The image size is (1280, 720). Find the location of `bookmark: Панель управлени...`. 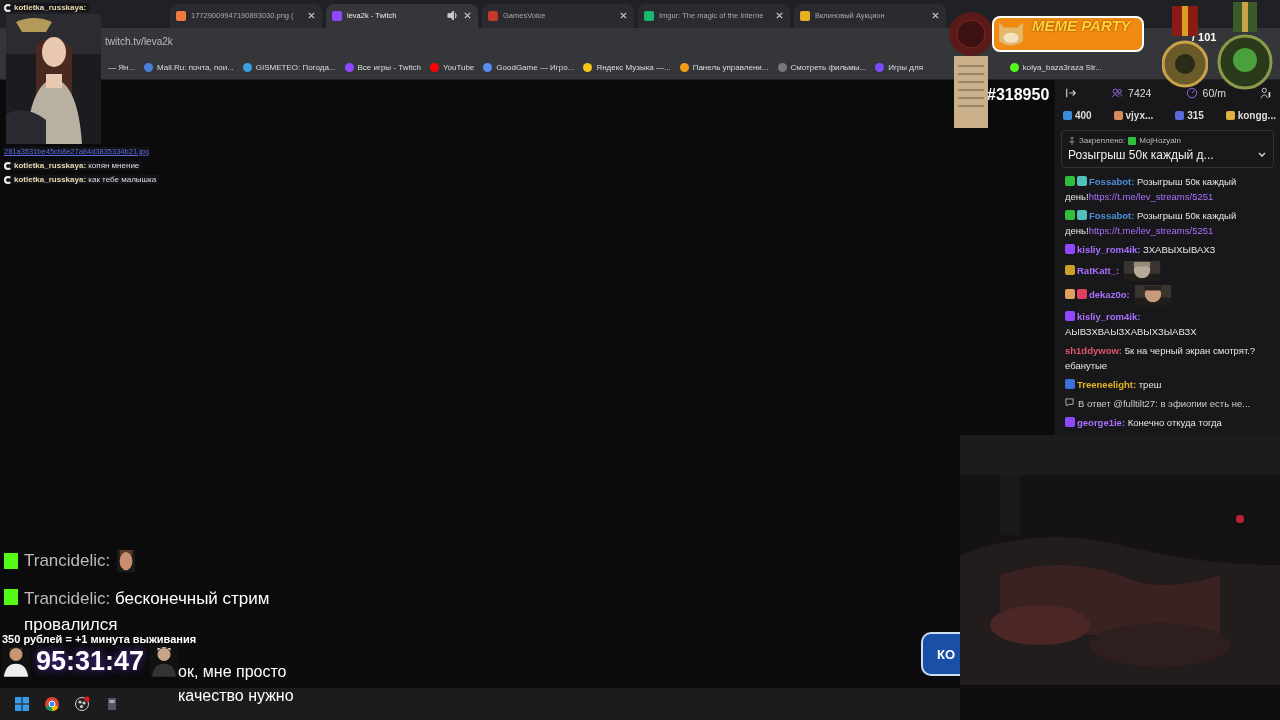

bookmark: Панель управлени... is located at coordinates (724, 67).